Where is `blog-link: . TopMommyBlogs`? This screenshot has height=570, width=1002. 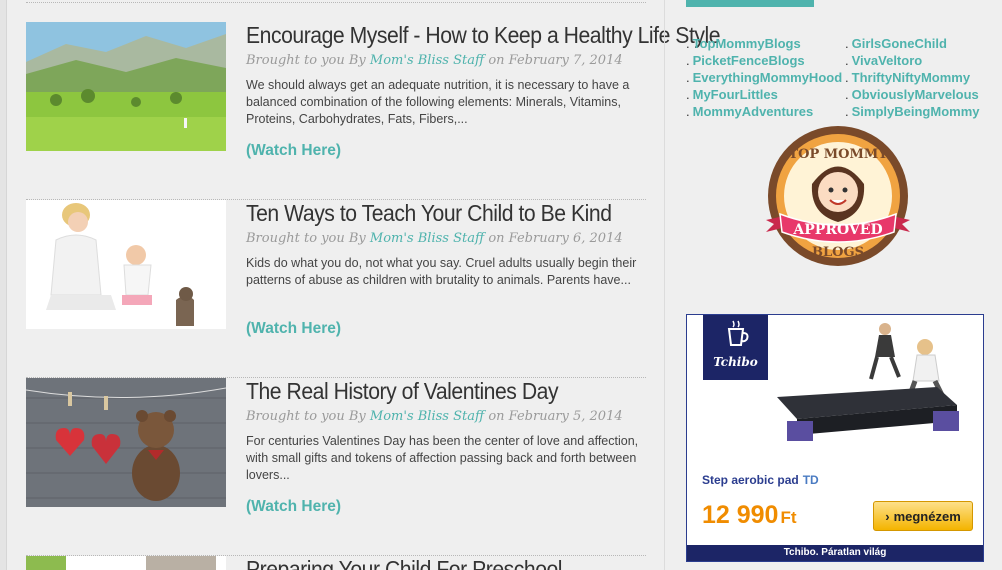 blog-link: . TopMommyBlogs is located at coordinates (764, 43).